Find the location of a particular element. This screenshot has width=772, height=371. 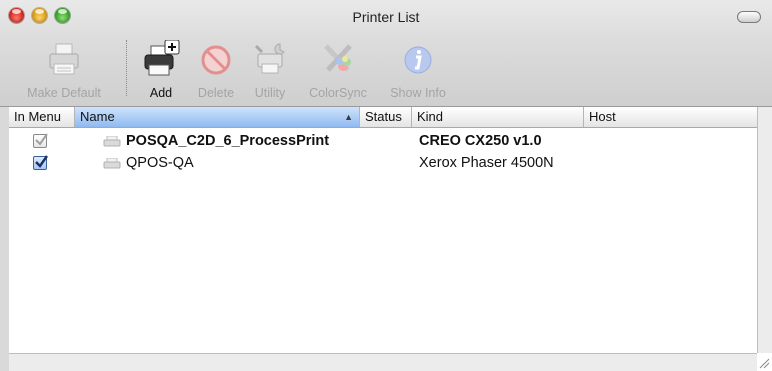

toolbar-separator is located at coordinates (126, 68).